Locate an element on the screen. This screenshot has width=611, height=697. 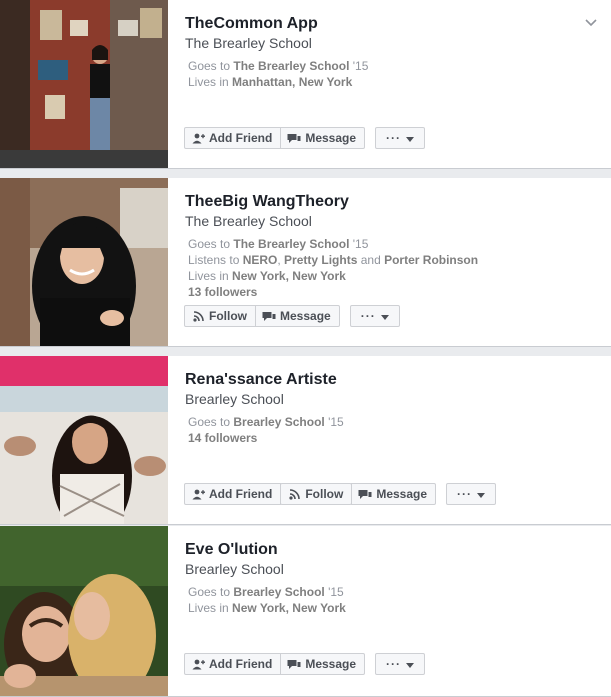
artist-link: Porter Robinson is located at coordinates (431, 260).